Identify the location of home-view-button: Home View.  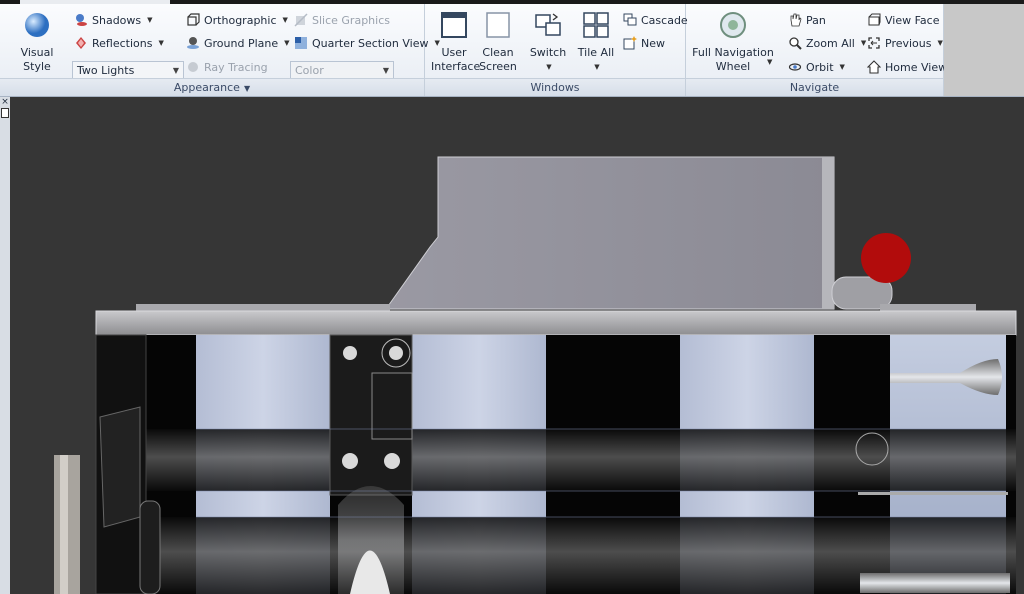
(907, 67).